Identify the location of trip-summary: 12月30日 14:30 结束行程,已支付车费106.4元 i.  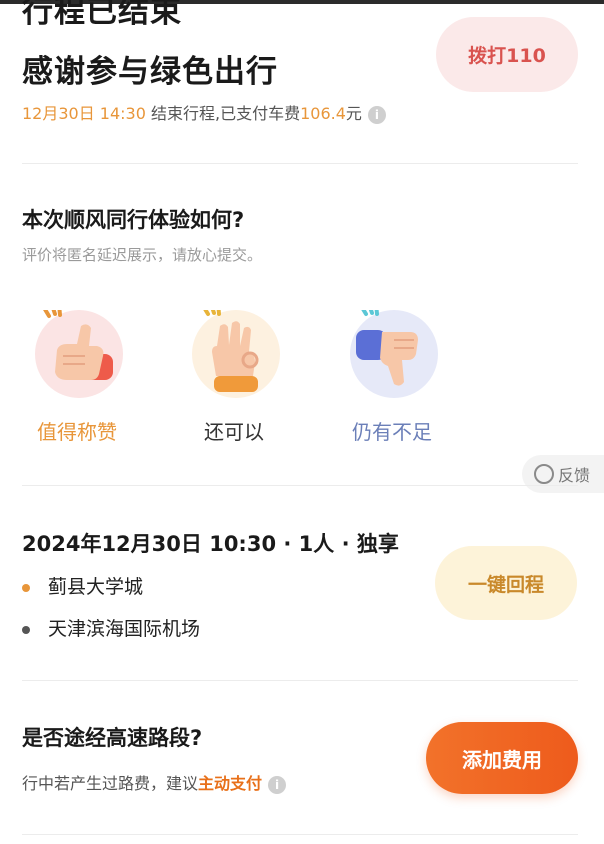
(204, 112).